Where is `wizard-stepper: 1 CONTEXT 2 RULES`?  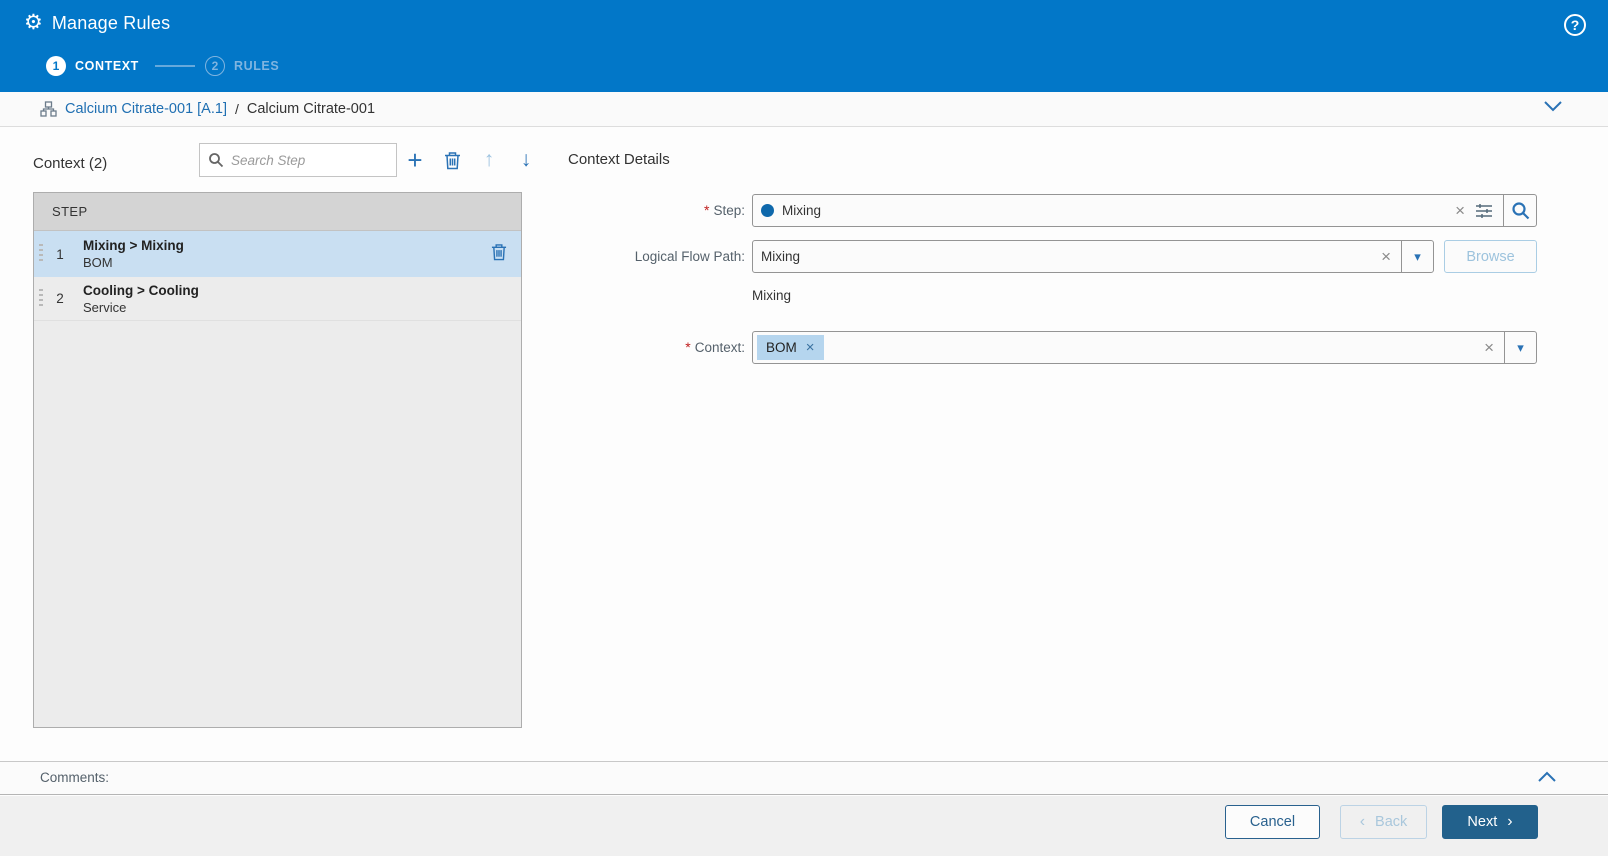
wizard-stepper: 1 CONTEXT 2 RULES is located at coordinates (162, 66).